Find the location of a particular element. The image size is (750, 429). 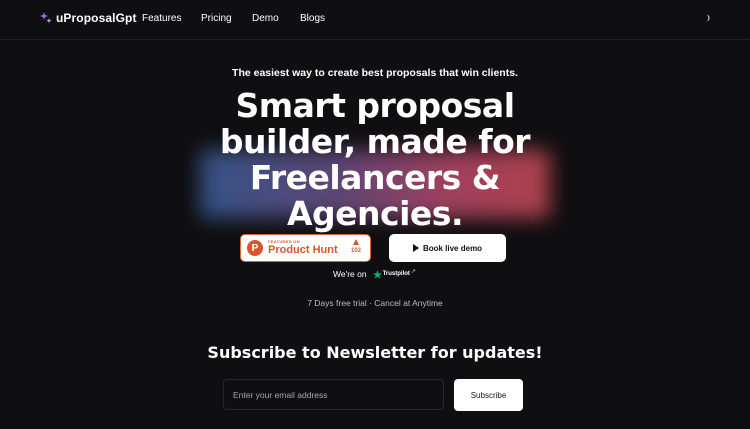

brand-logo: uProposalGpt is located at coordinates (88, 18).